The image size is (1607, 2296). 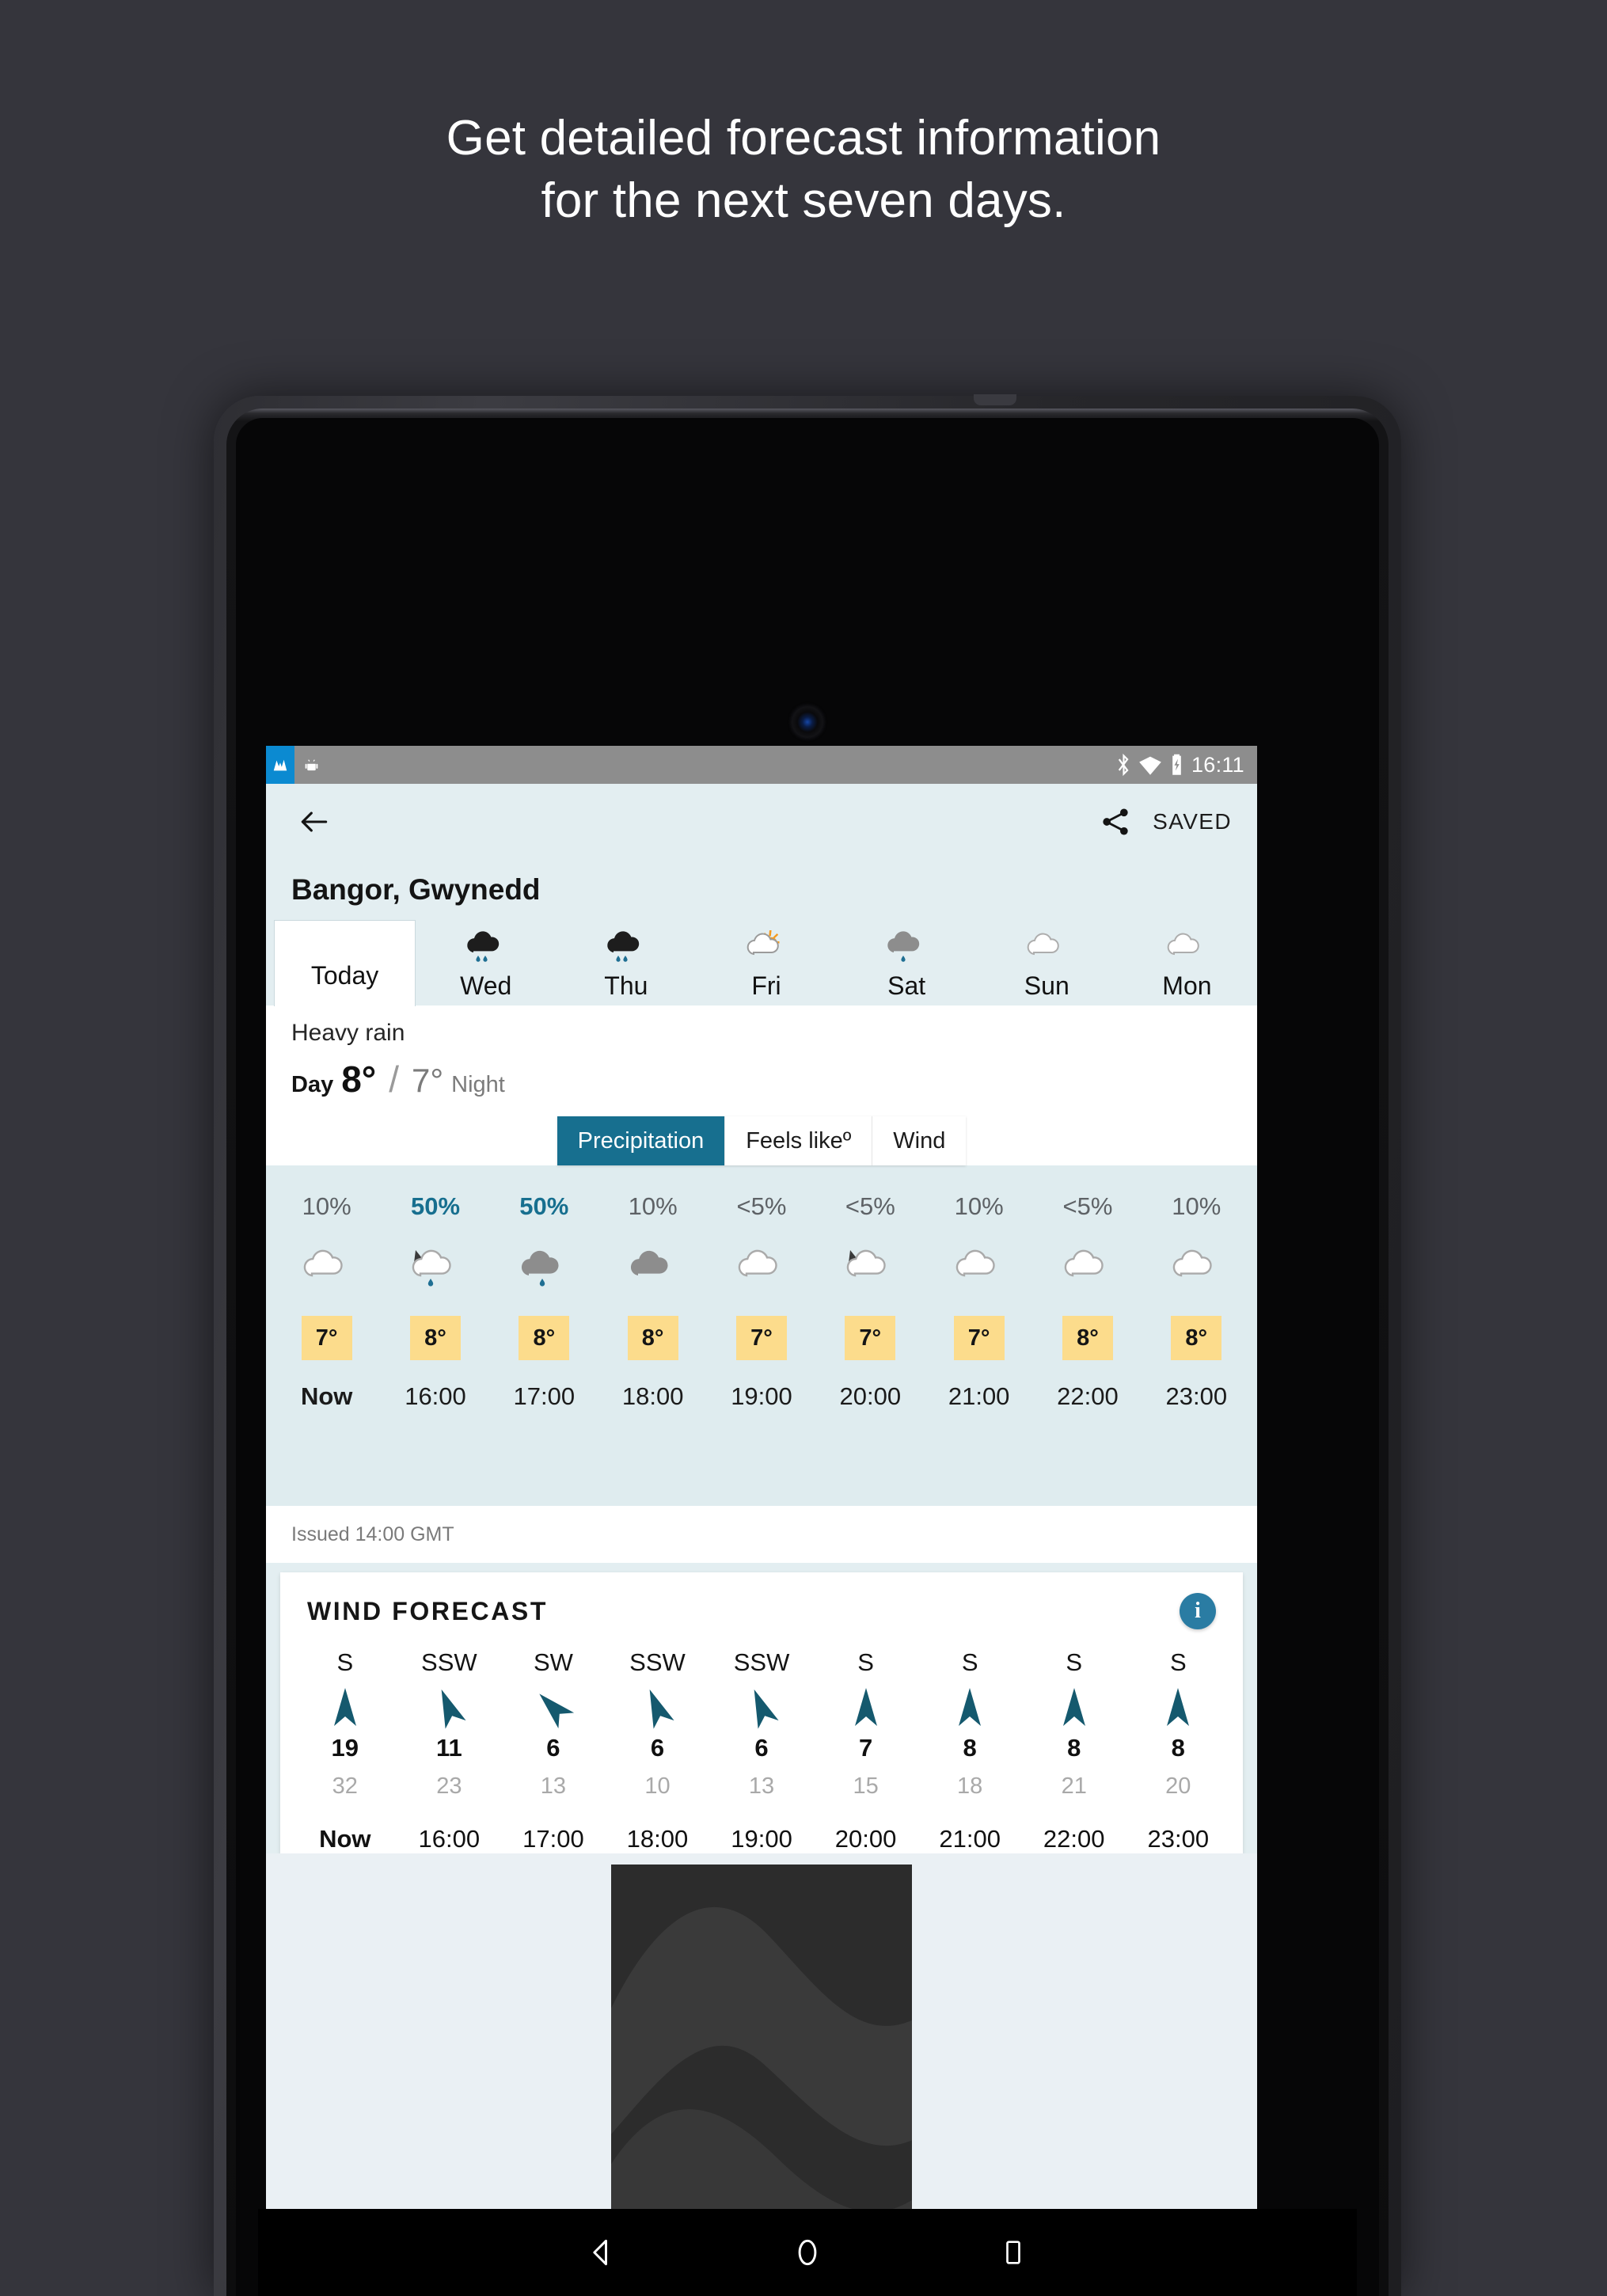 What do you see at coordinates (761, 1079) in the screenshot?
I see `day-night-temperatures: Day 8° / 7° Night` at bounding box center [761, 1079].